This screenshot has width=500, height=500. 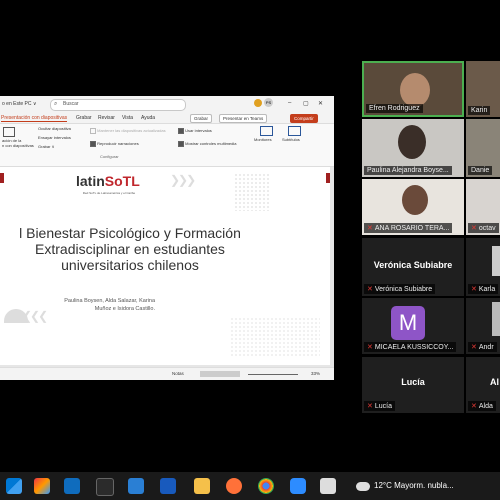 What do you see at coordinates (202, 486) in the screenshot?
I see `file-explorer-icon` at bounding box center [202, 486].